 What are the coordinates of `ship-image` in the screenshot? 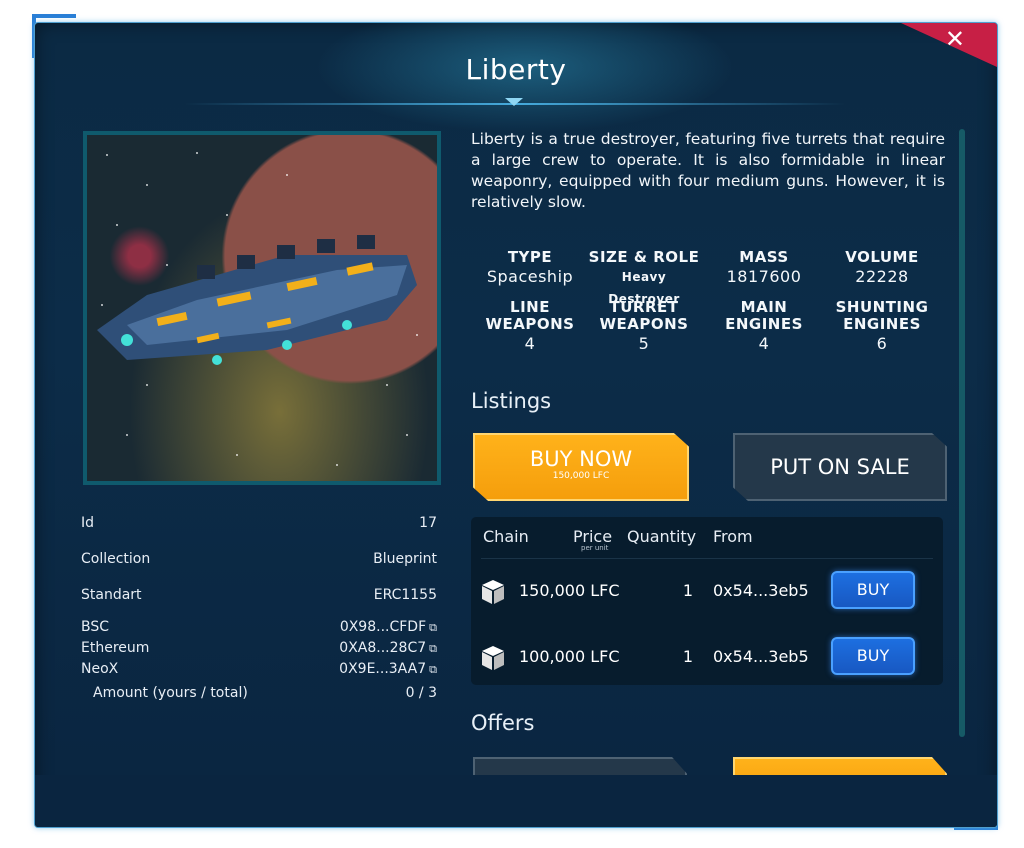 It's located at (262, 308).